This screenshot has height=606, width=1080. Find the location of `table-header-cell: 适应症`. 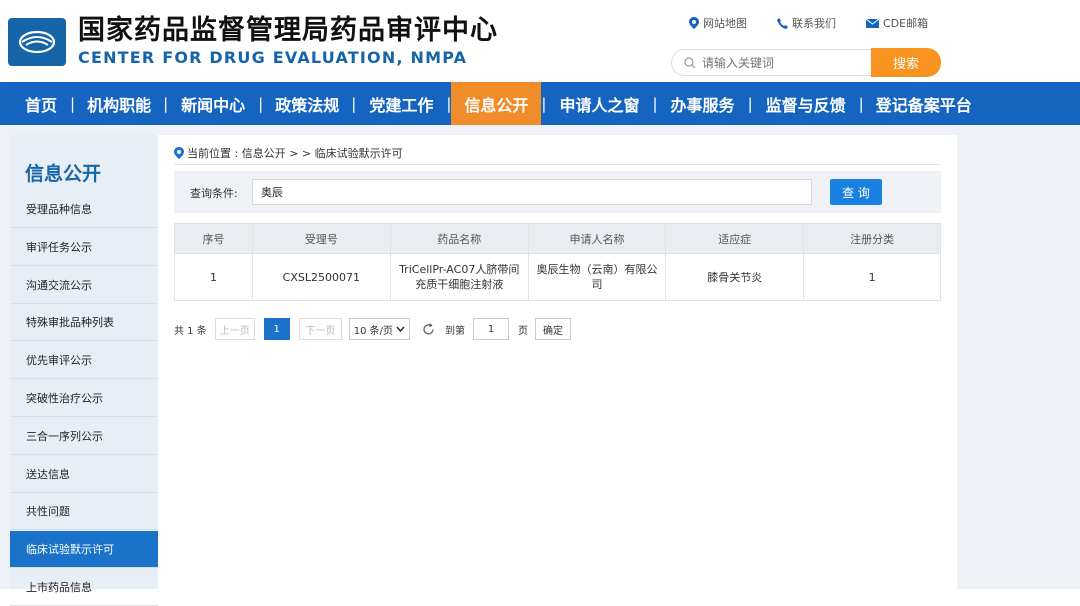

table-header-cell: 适应症 is located at coordinates (735, 238).